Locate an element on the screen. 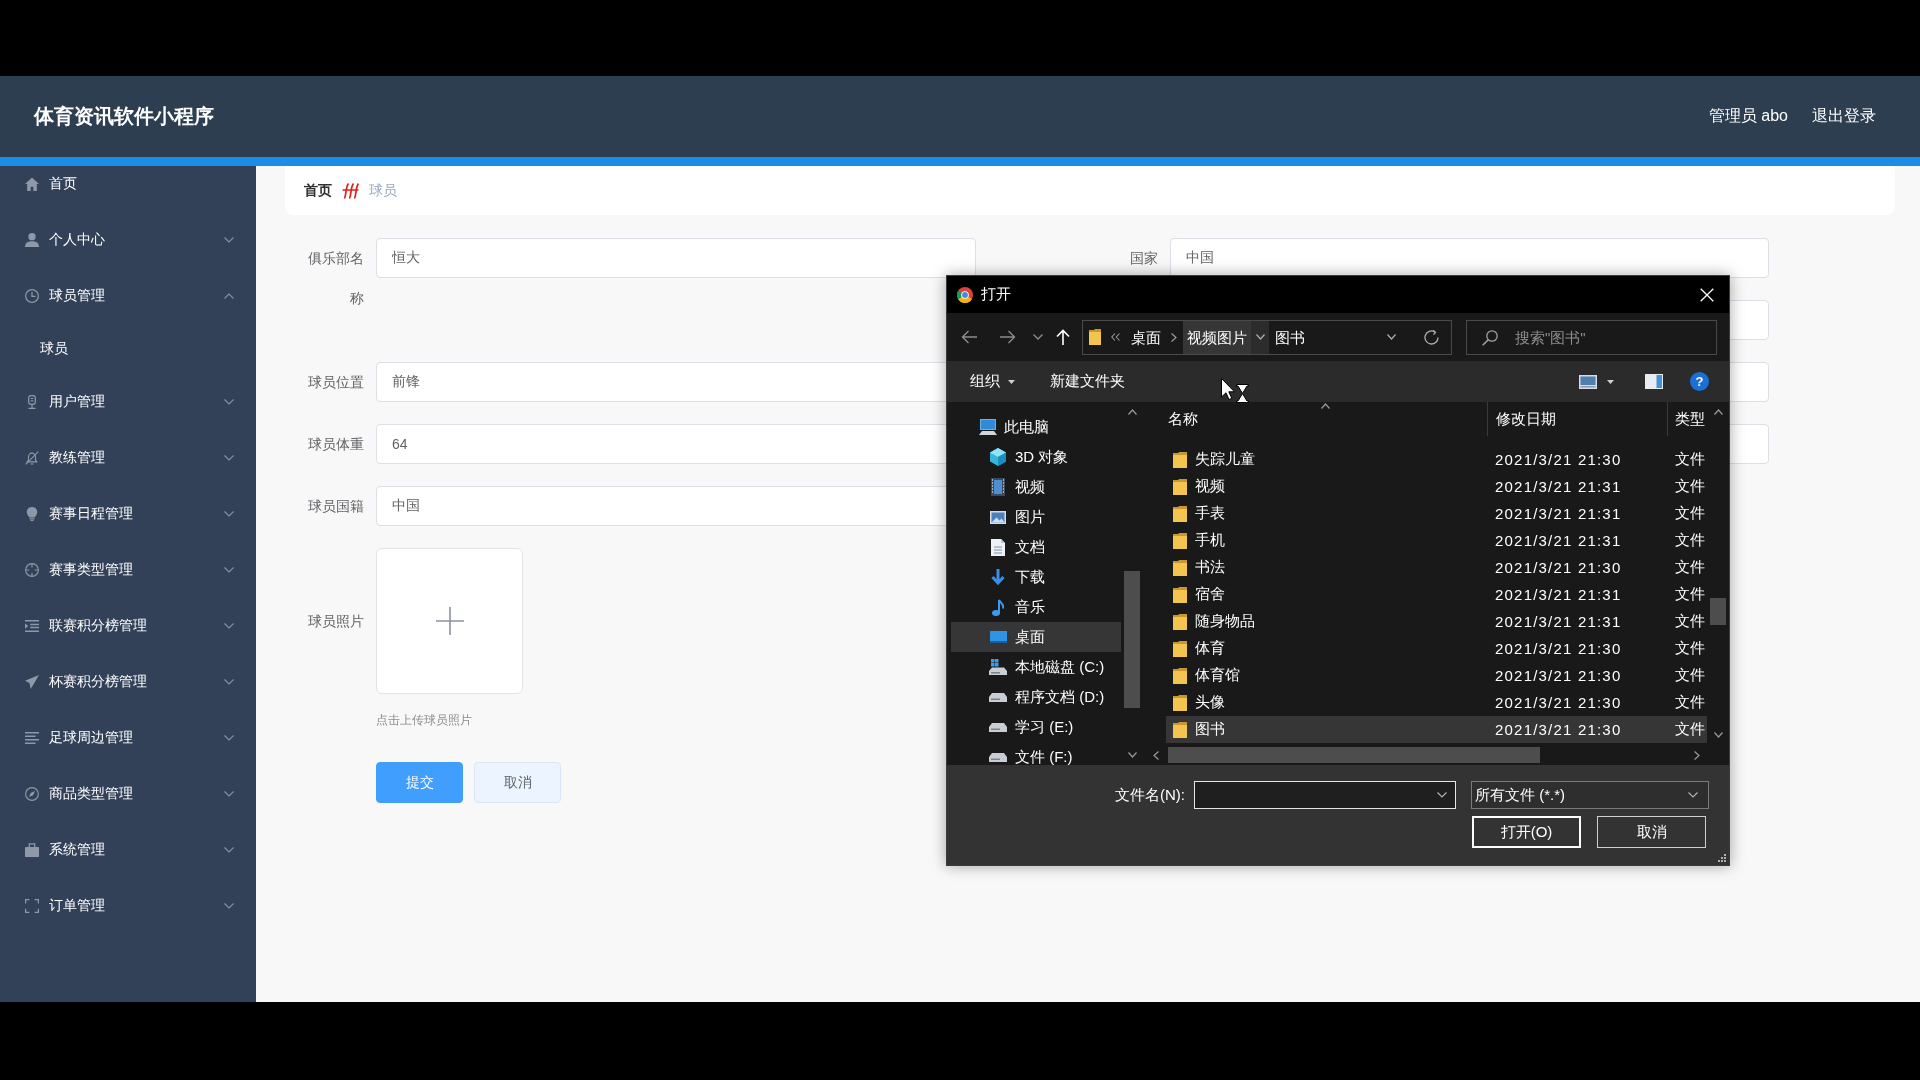 The image size is (1920, 1080). file-name: 体育 is located at coordinates (1210, 648).